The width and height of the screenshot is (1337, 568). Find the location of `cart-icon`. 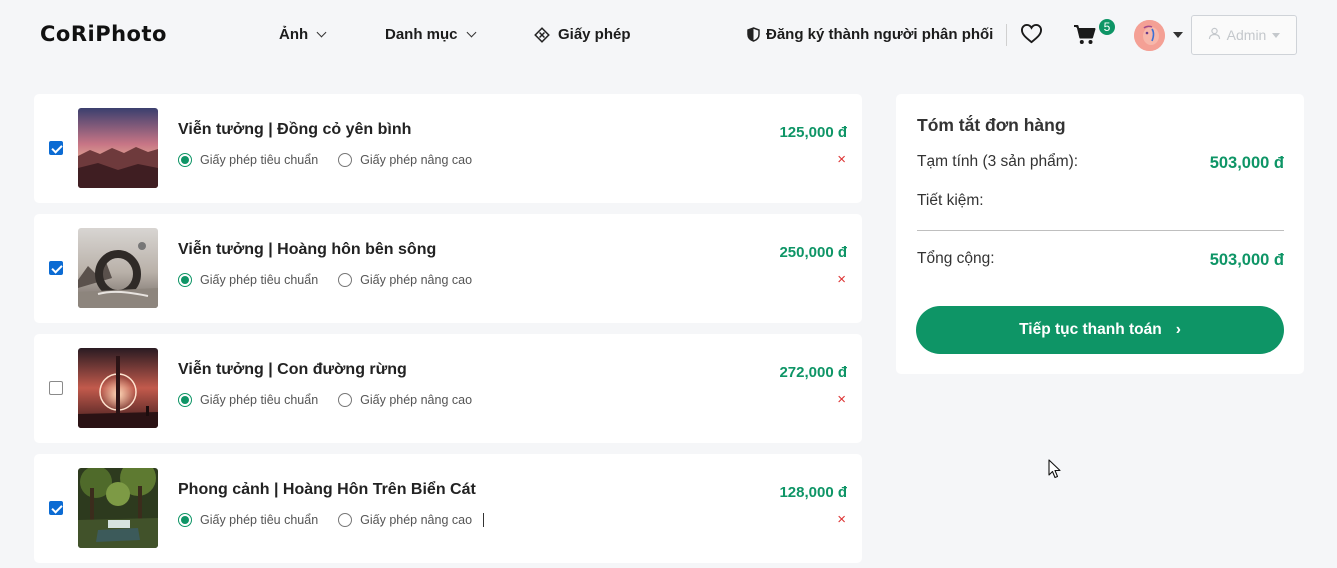

cart-icon is located at coordinates (1085, 37).